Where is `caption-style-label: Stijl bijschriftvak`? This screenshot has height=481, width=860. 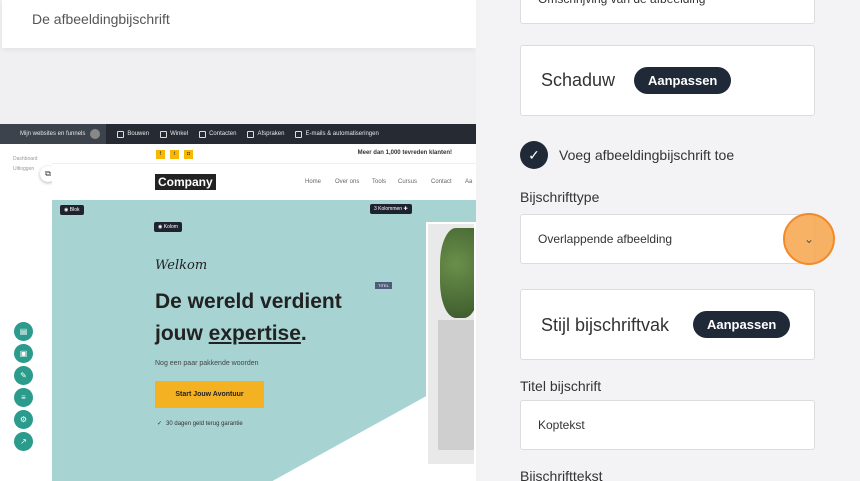
caption-style-label: Stijl bijschriftvak is located at coordinates (605, 325).